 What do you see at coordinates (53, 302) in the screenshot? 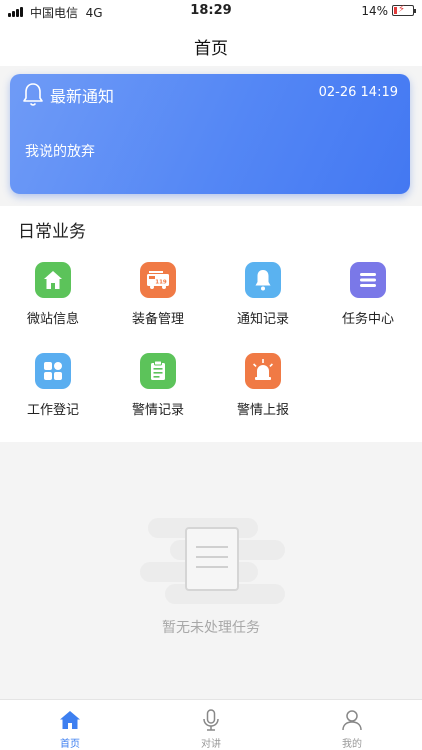
I see `station-info-button: 微站信息` at bounding box center [53, 302].